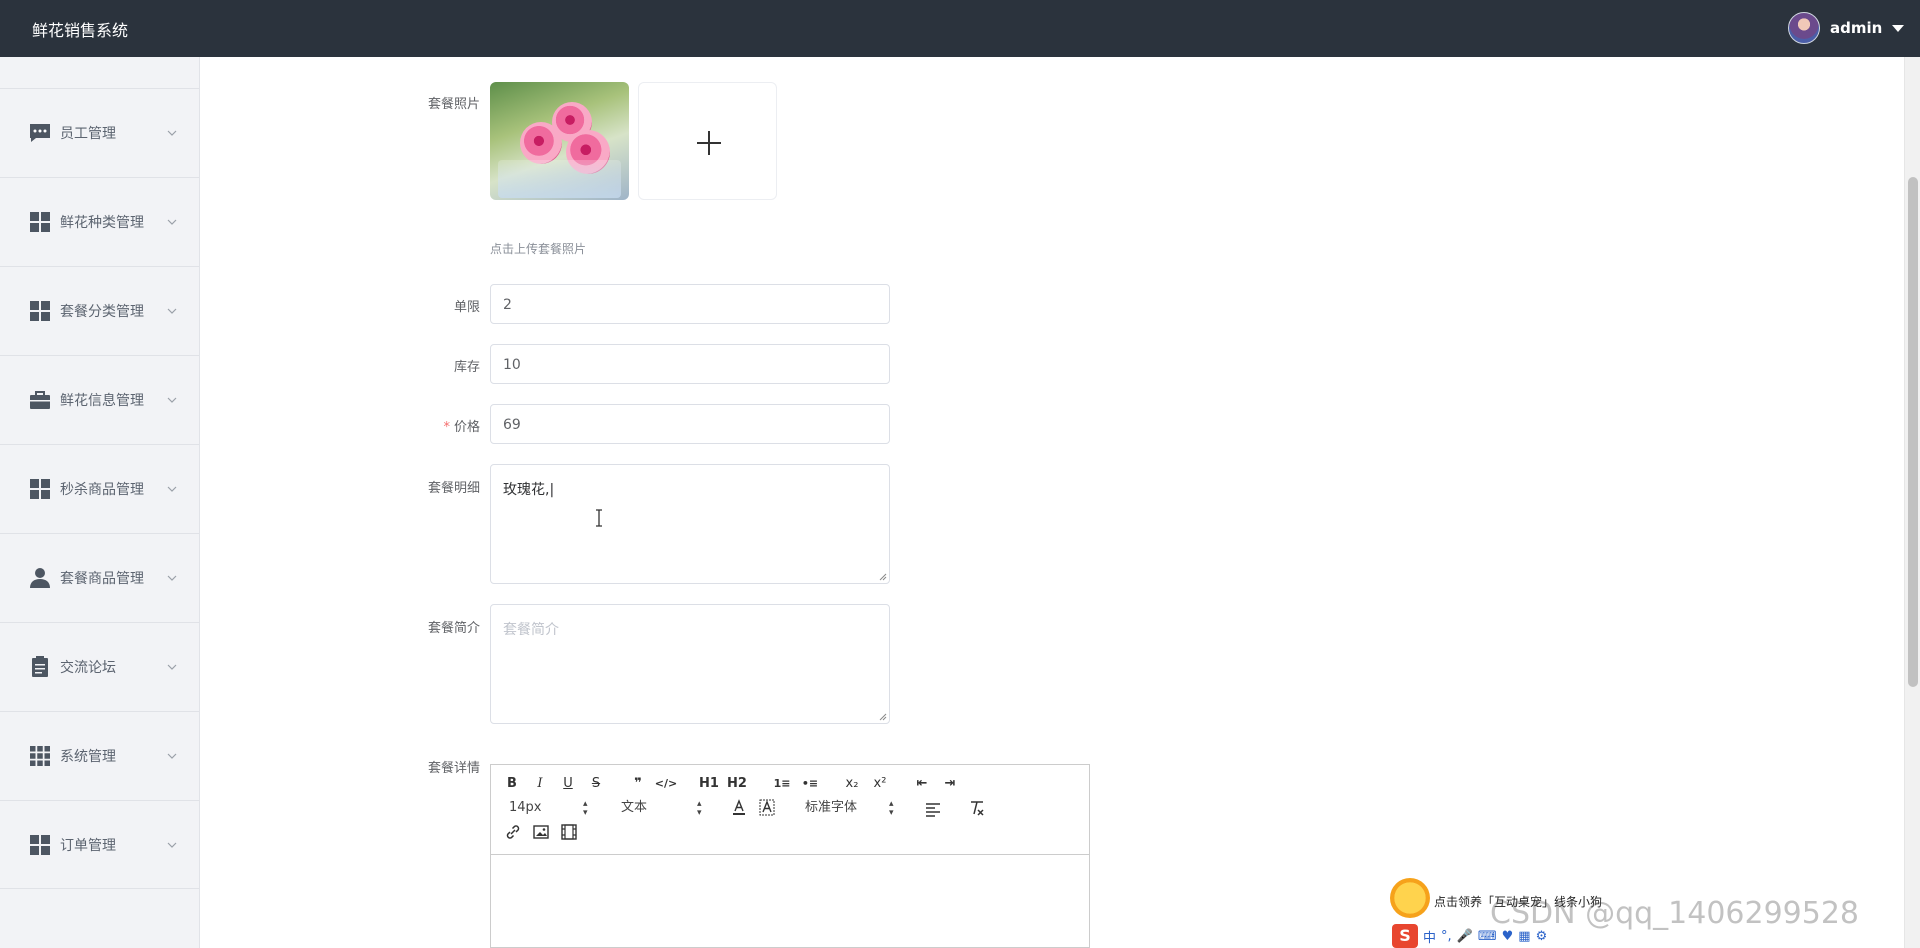  Describe the element at coordinates (933, 809) in the screenshot. I see `align-icon` at that location.